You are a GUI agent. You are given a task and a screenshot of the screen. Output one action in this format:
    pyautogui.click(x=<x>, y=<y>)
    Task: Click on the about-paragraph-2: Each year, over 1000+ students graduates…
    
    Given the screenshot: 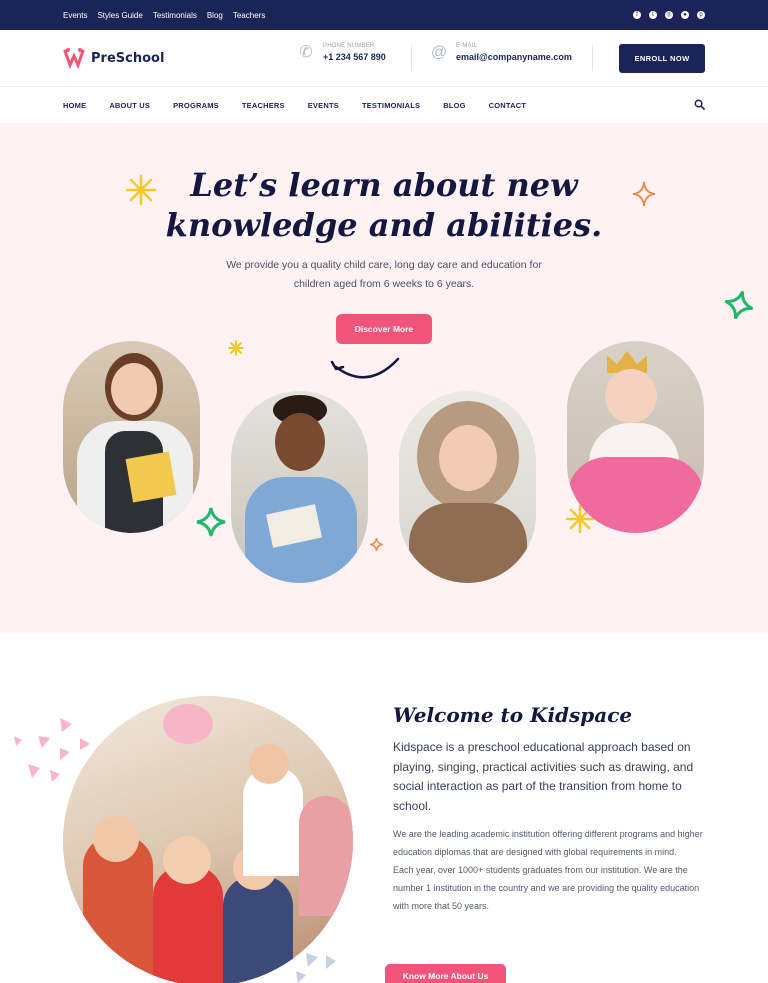 What is the action you would take?
    pyautogui.click(x=546, y=888)
    